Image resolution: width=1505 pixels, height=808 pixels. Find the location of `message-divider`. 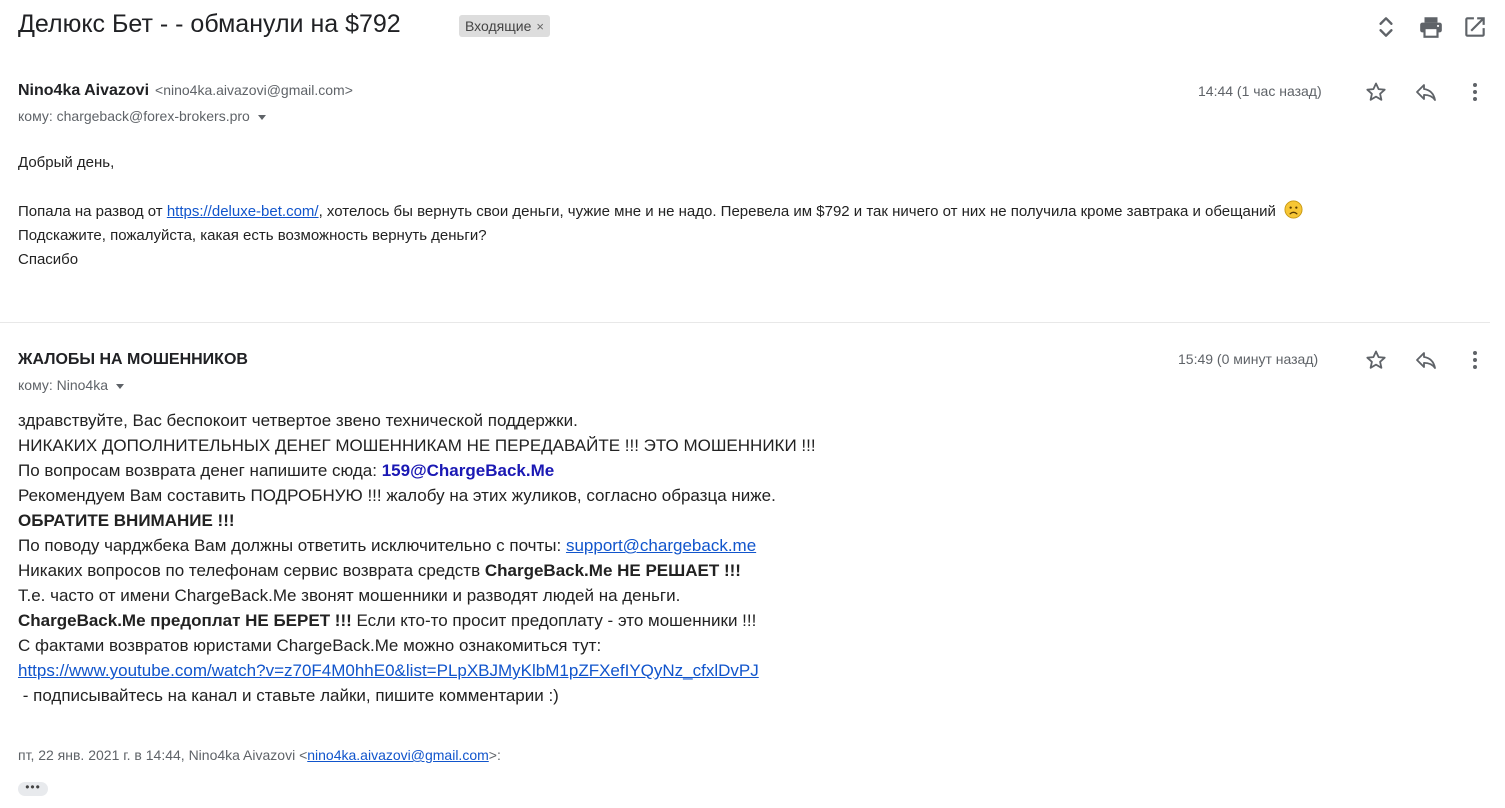

message-divider is located at coordinates (745, 322).